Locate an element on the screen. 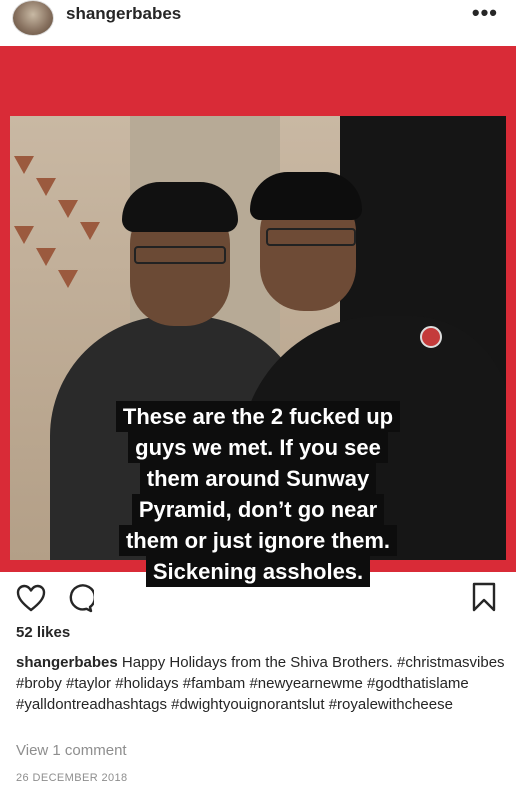 This screenshot has height=800, width=516. overlay-line: them or just ignore them. is located at coordinates (258, 540).